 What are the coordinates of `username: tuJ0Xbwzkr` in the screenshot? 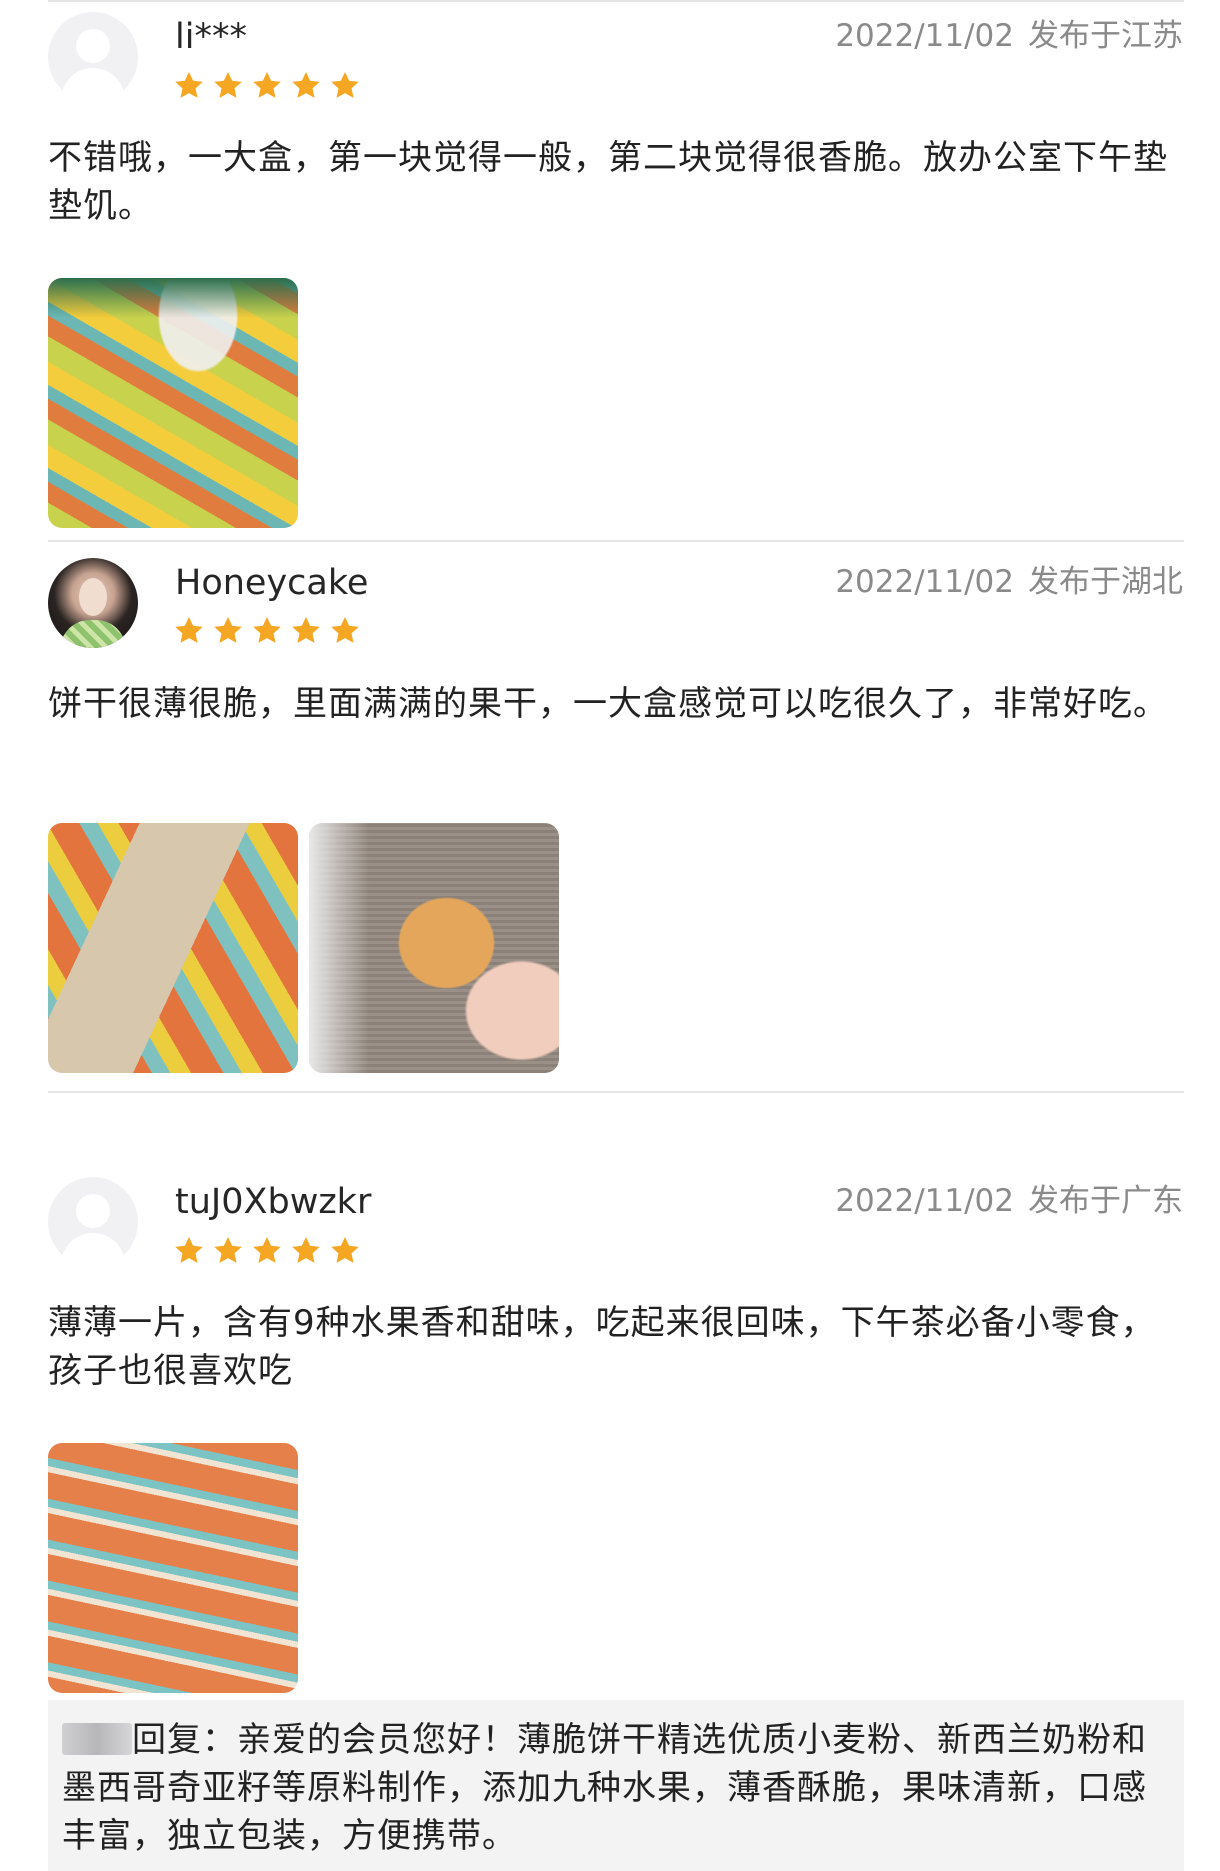 It's located at (273, 1202).